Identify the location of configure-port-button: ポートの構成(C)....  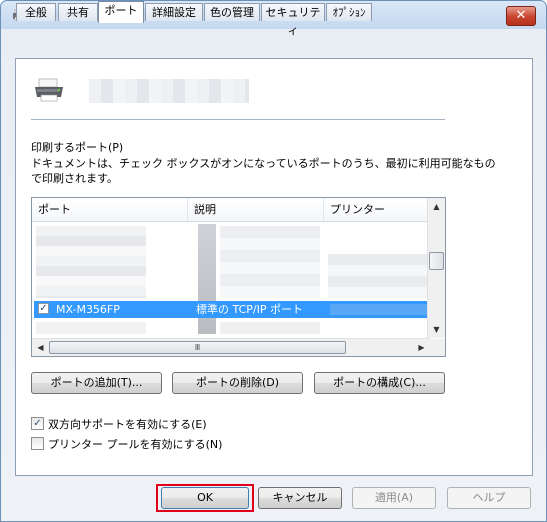
(379, 383).